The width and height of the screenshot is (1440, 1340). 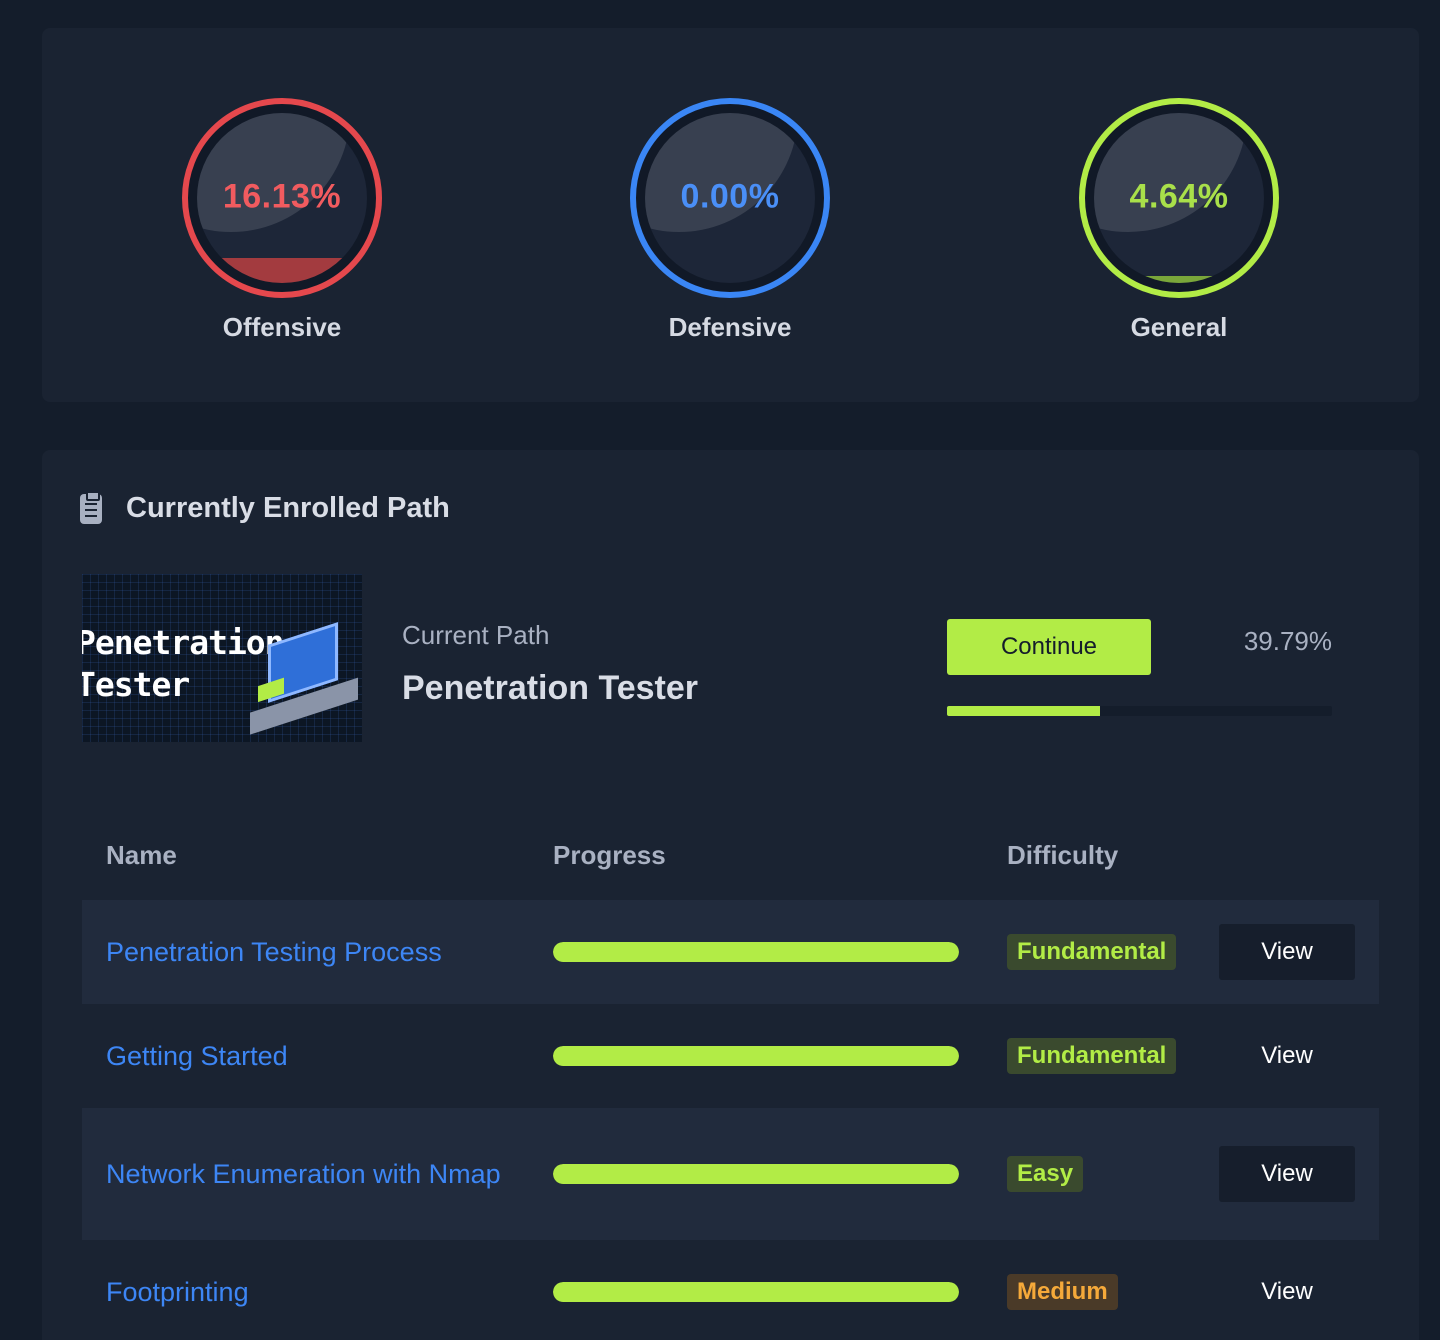 What do you see at coordinates (306, 1056) in the screenshot?
I see `module-link: Getting Started` at bounding box center [306, 1056].